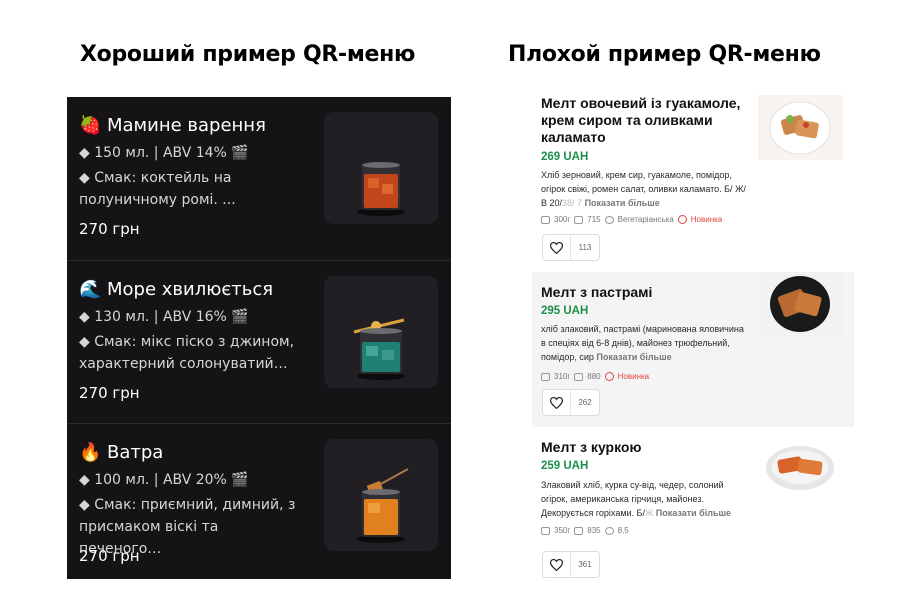 This screenshot has height=590, width=919. What do you see at coordinates (585, 530) in the screenshot?
I see `item-stats: 350г 835 8,5` at bounding box center [585, 530].